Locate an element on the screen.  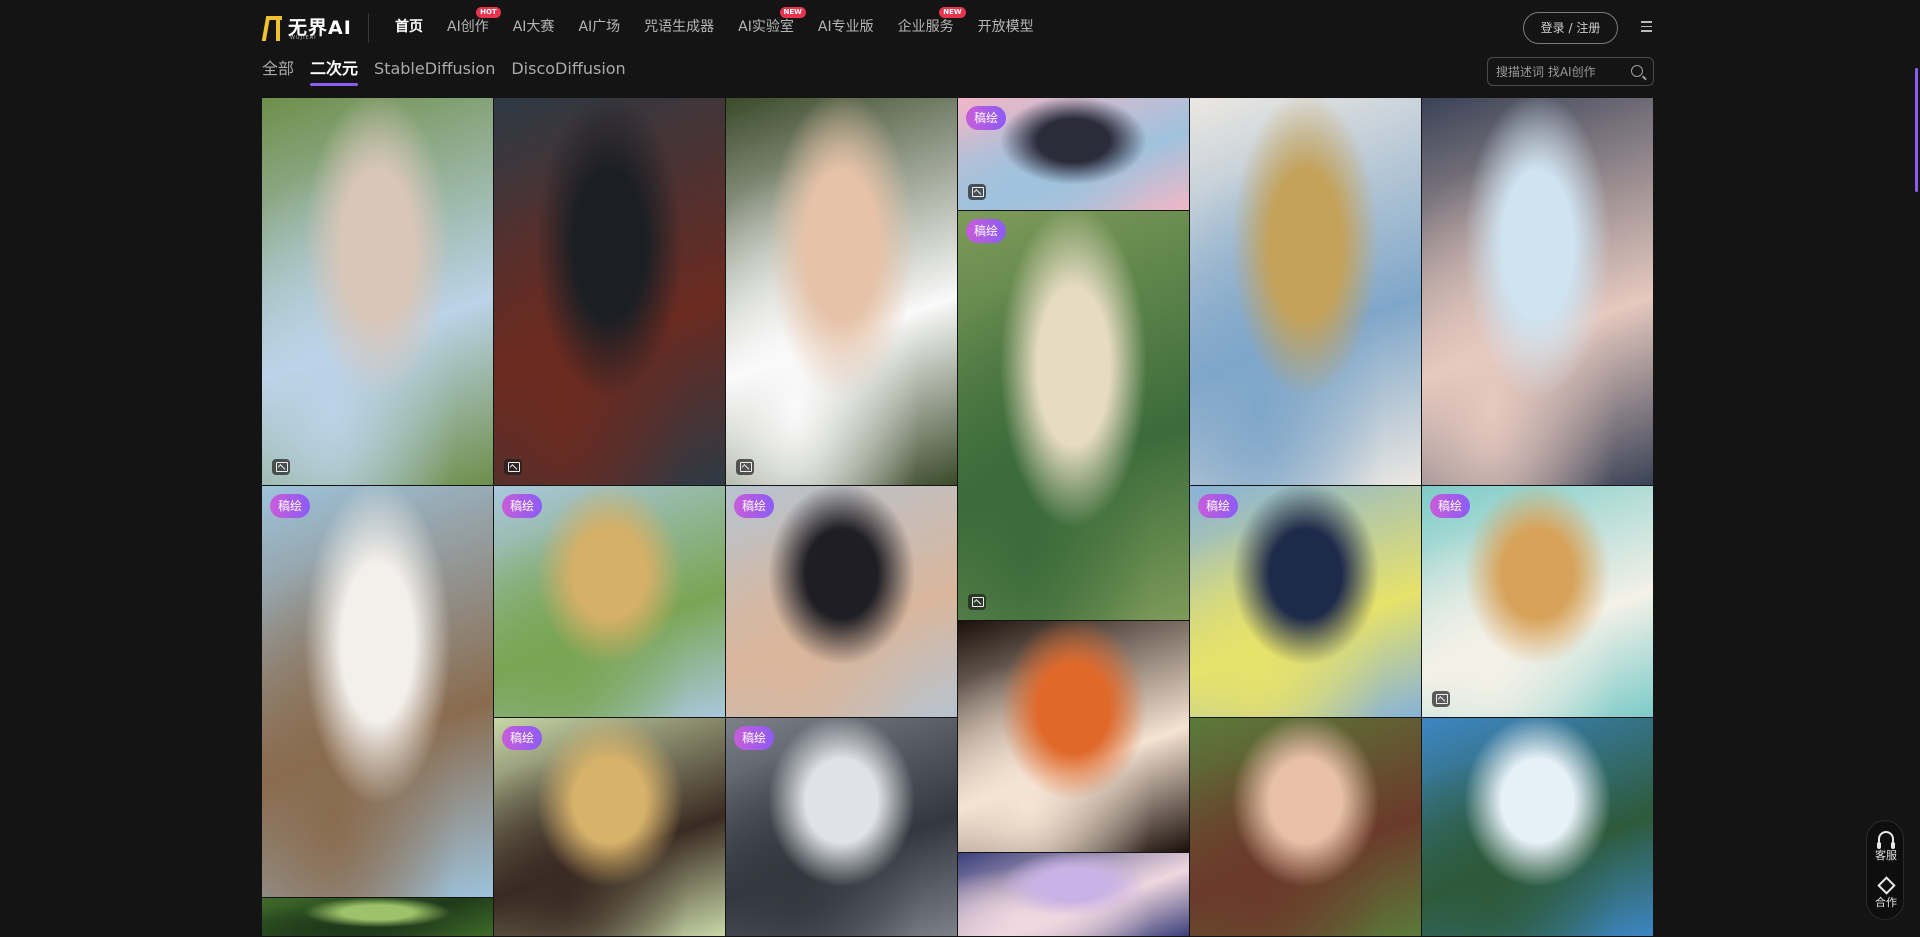
customer-service-button: 客服 is located at coordinates (1886, 847).